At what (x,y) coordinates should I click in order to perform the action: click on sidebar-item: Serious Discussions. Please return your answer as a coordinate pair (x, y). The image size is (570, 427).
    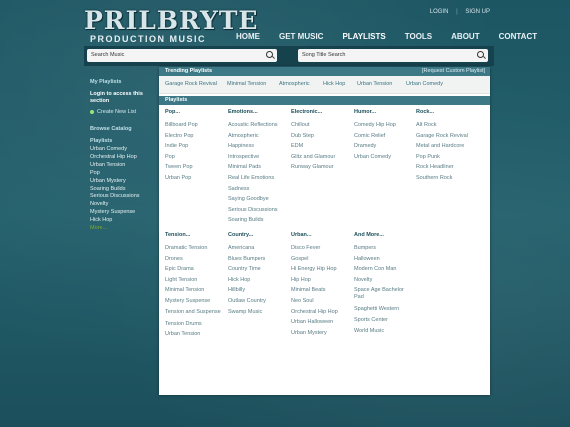
    Looking at the image, I should click on (122, 197).